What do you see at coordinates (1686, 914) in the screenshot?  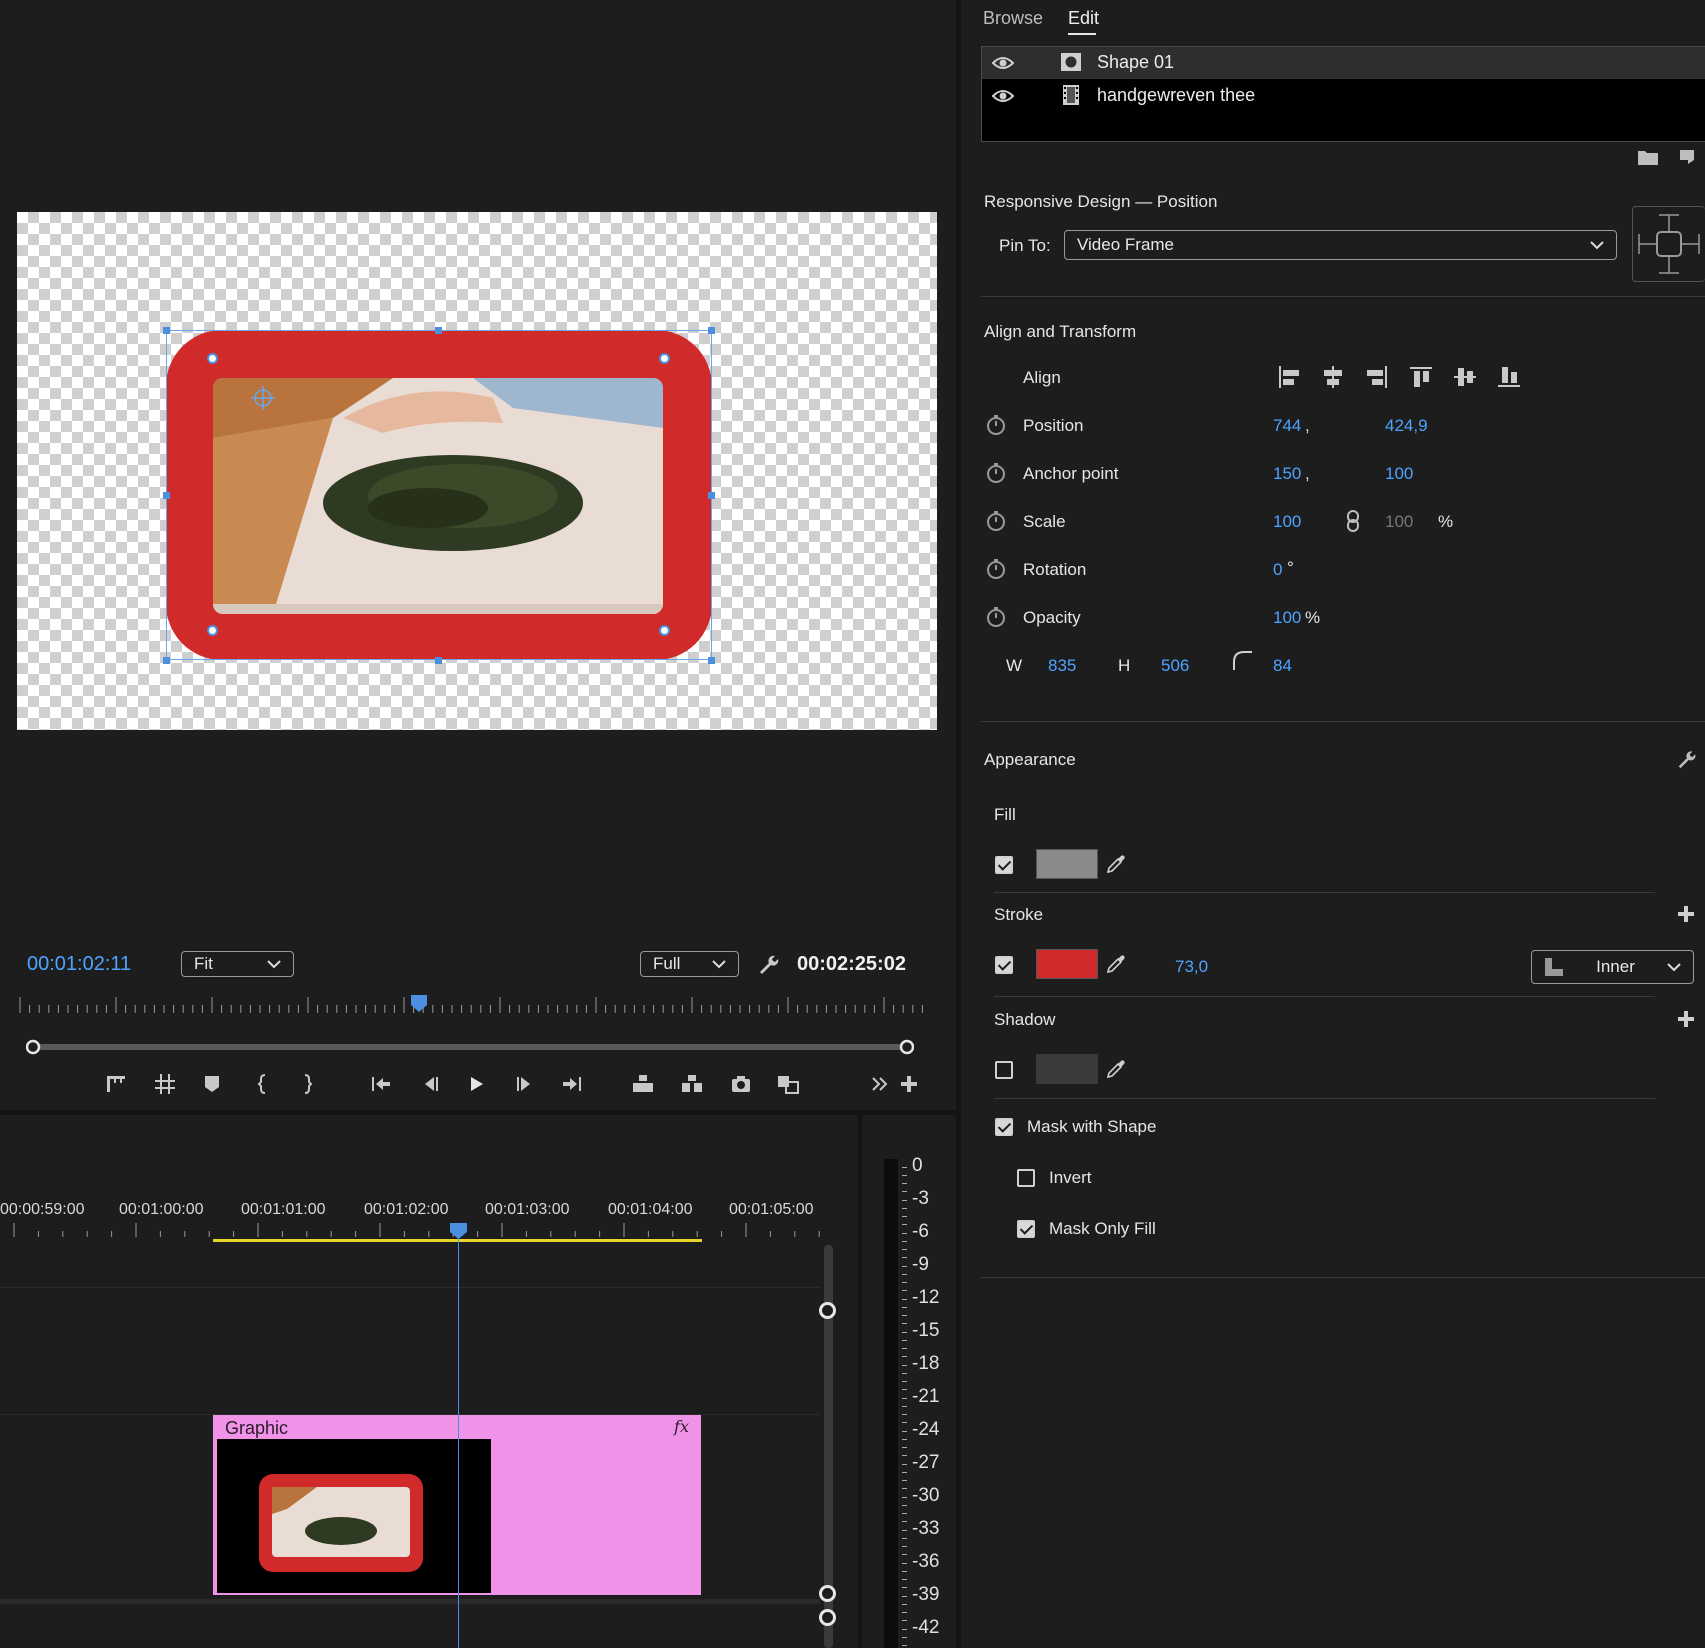 I see `add-stroke-plus-icon` at bounding box center [1686, 914].